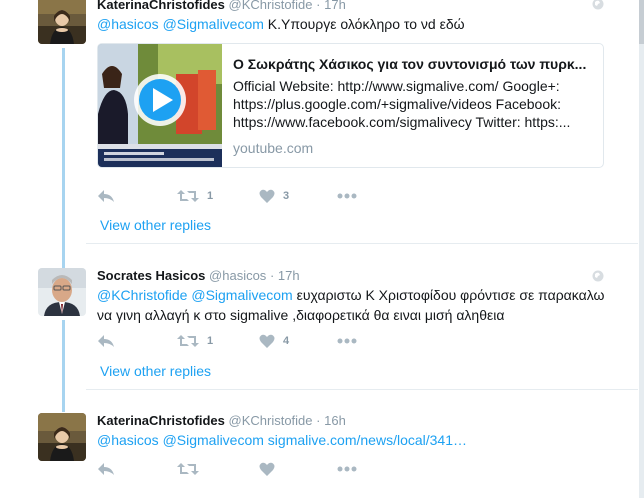 The image size is (644, 498). I want to click on tweet-header: KaterinaChristofides @KChristofide · 16h, so click(221, 421).